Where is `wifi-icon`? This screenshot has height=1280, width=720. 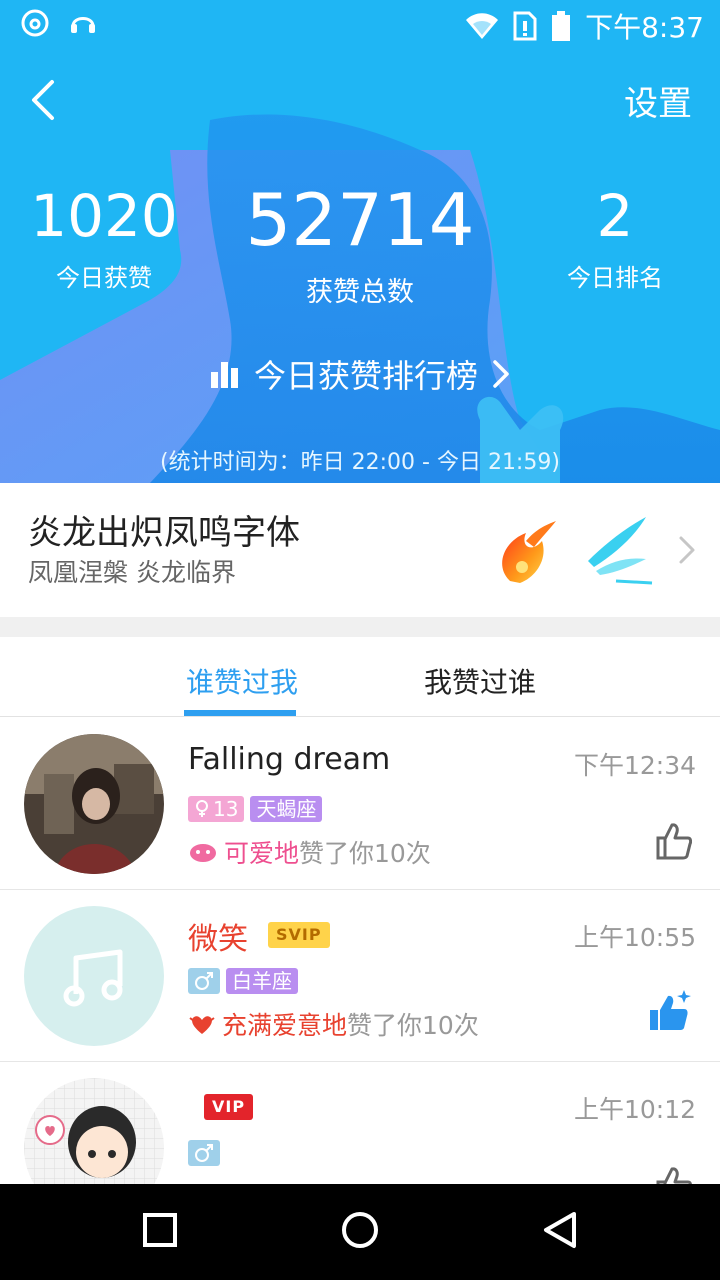 wifi-icon is located at coordinates (482, 26).